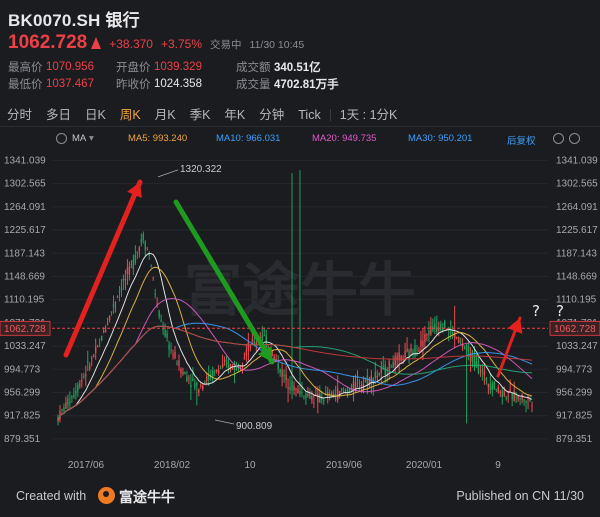  Describe the element at coordinates (61, 138) in the screenshot. I see `settings-icon` at that location.